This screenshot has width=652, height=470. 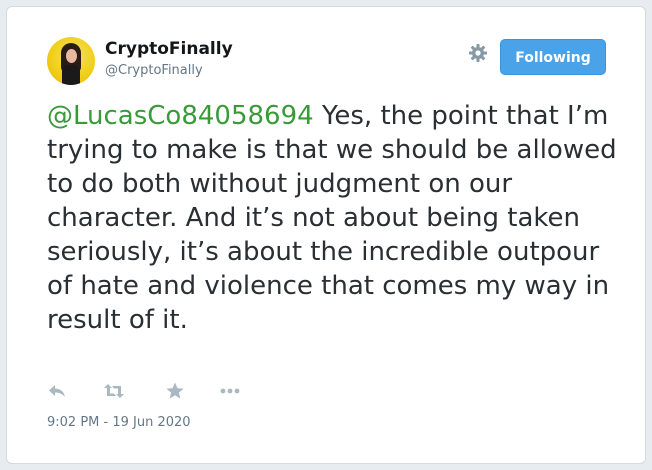 I want to click on avatar-body, so click(x=71, y=75).